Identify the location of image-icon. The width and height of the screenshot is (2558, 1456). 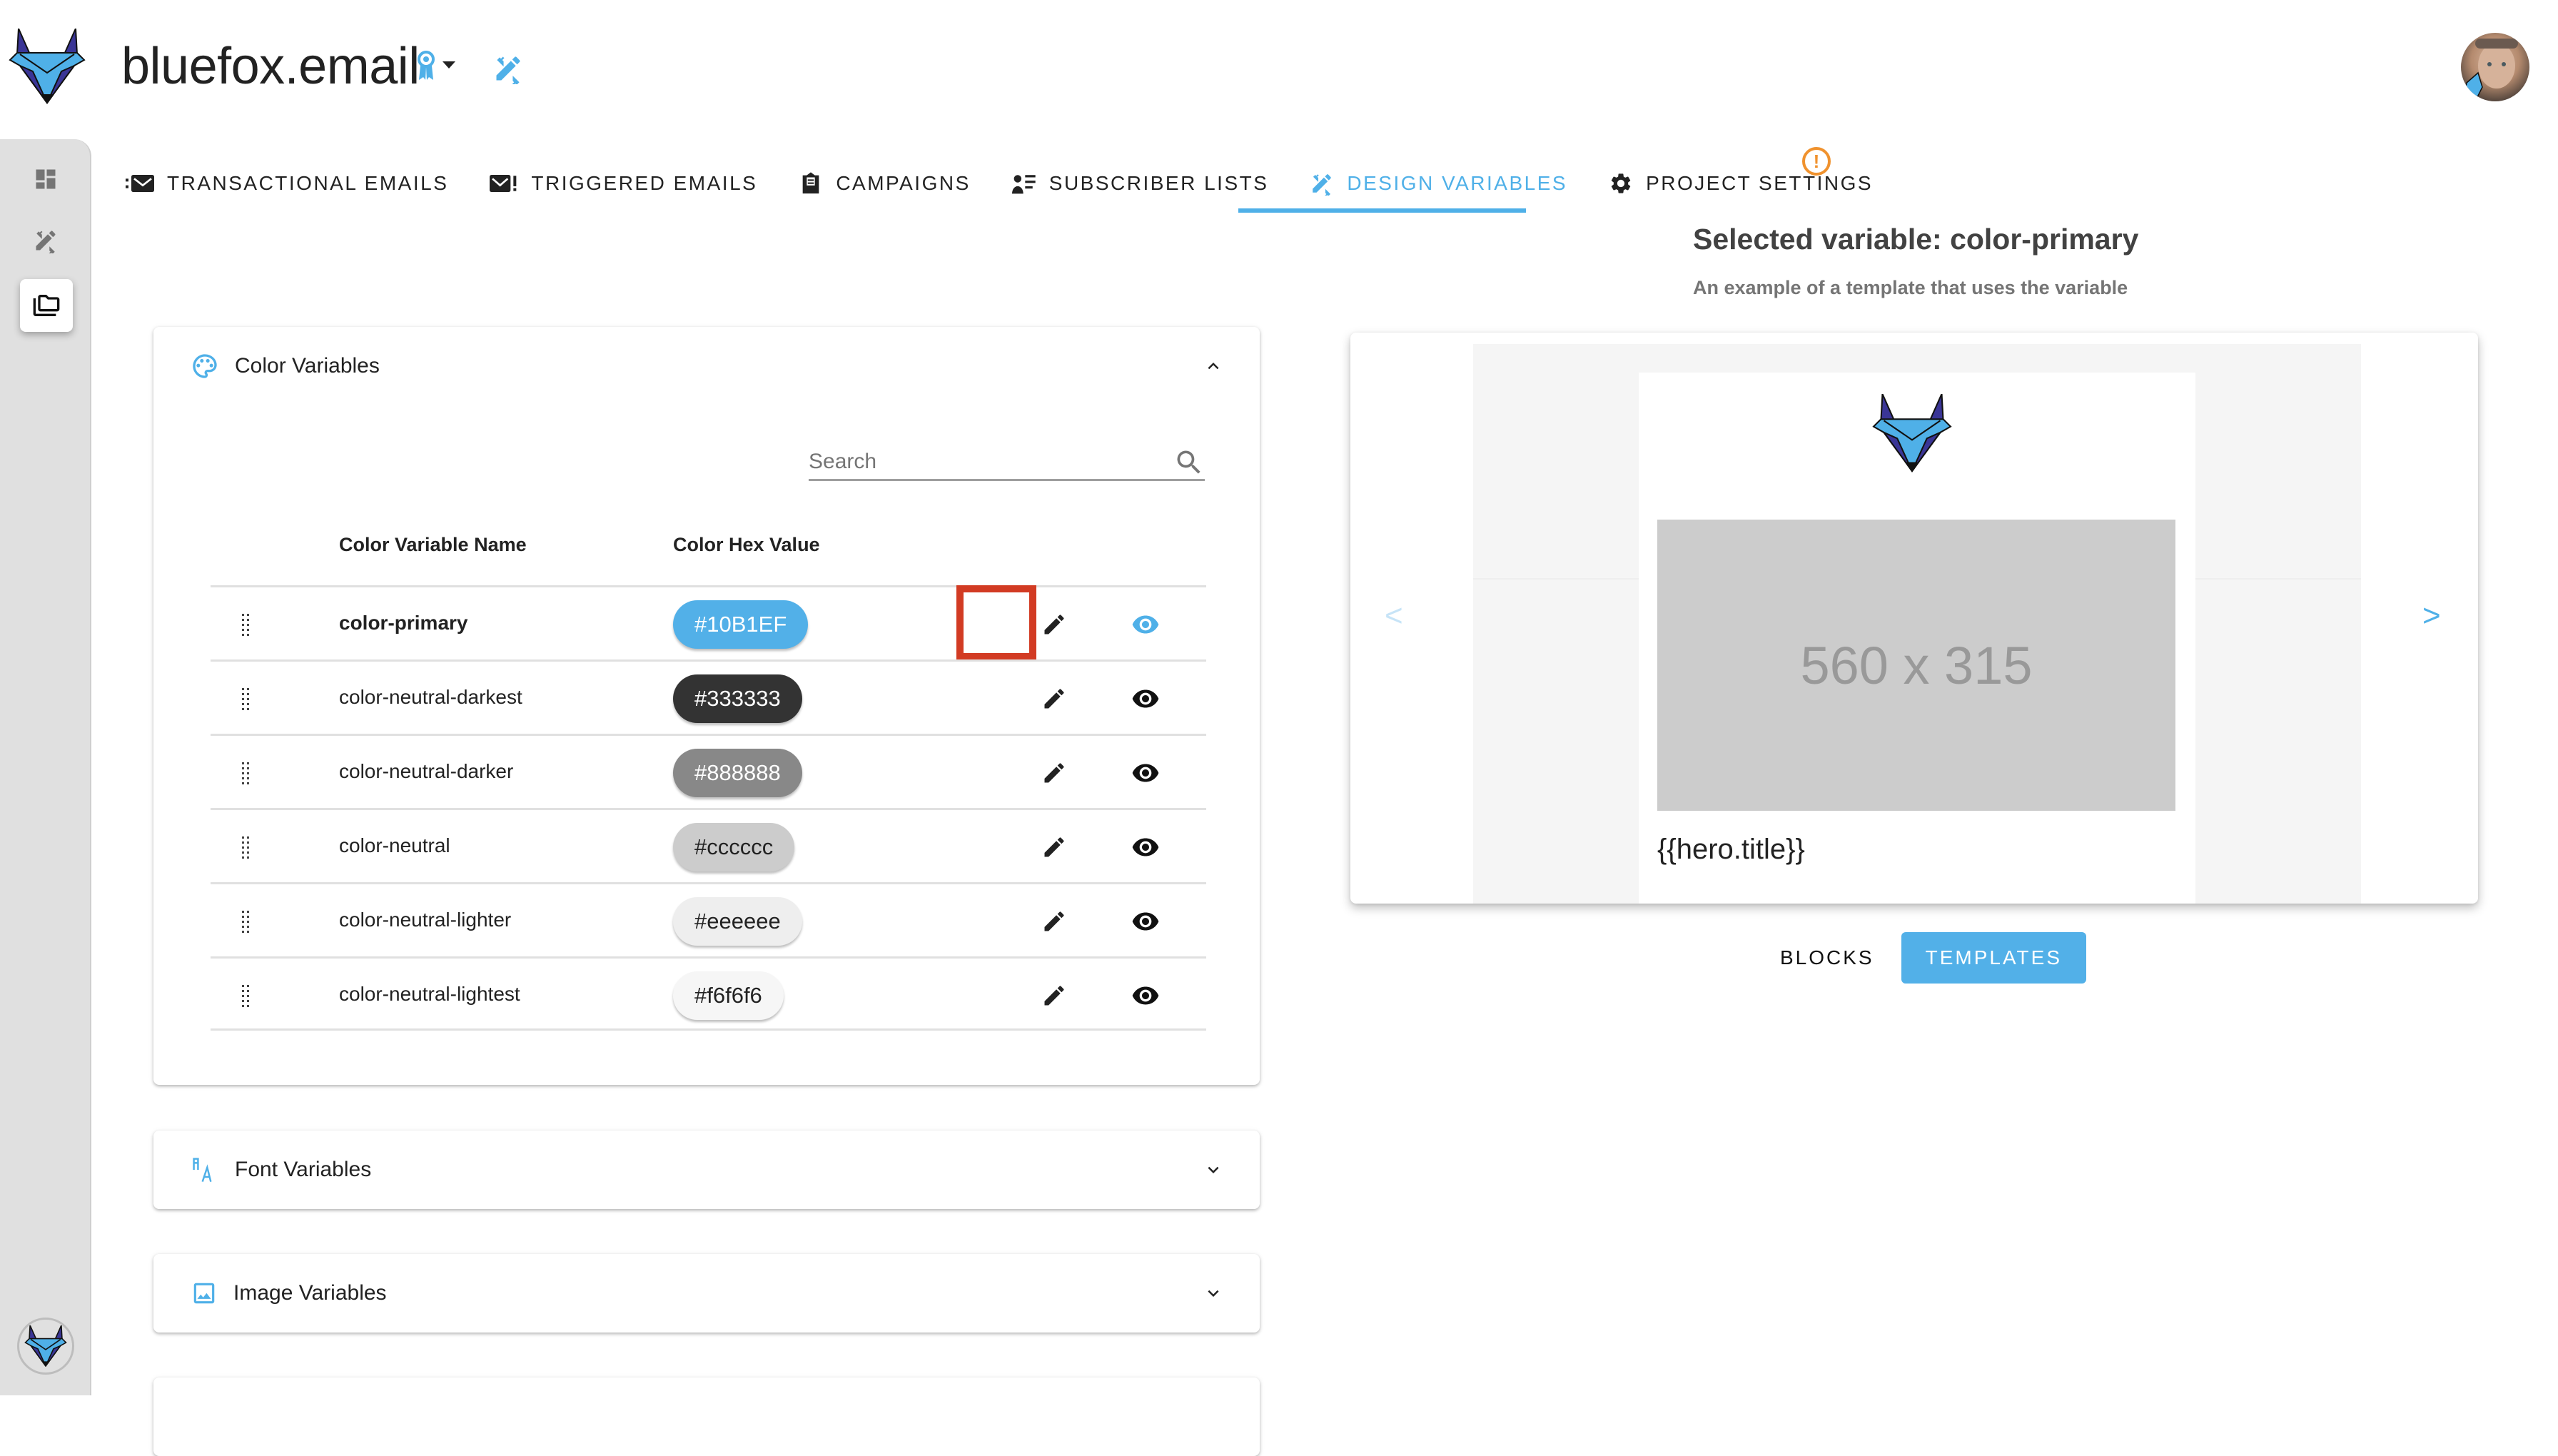
(204, 1293).